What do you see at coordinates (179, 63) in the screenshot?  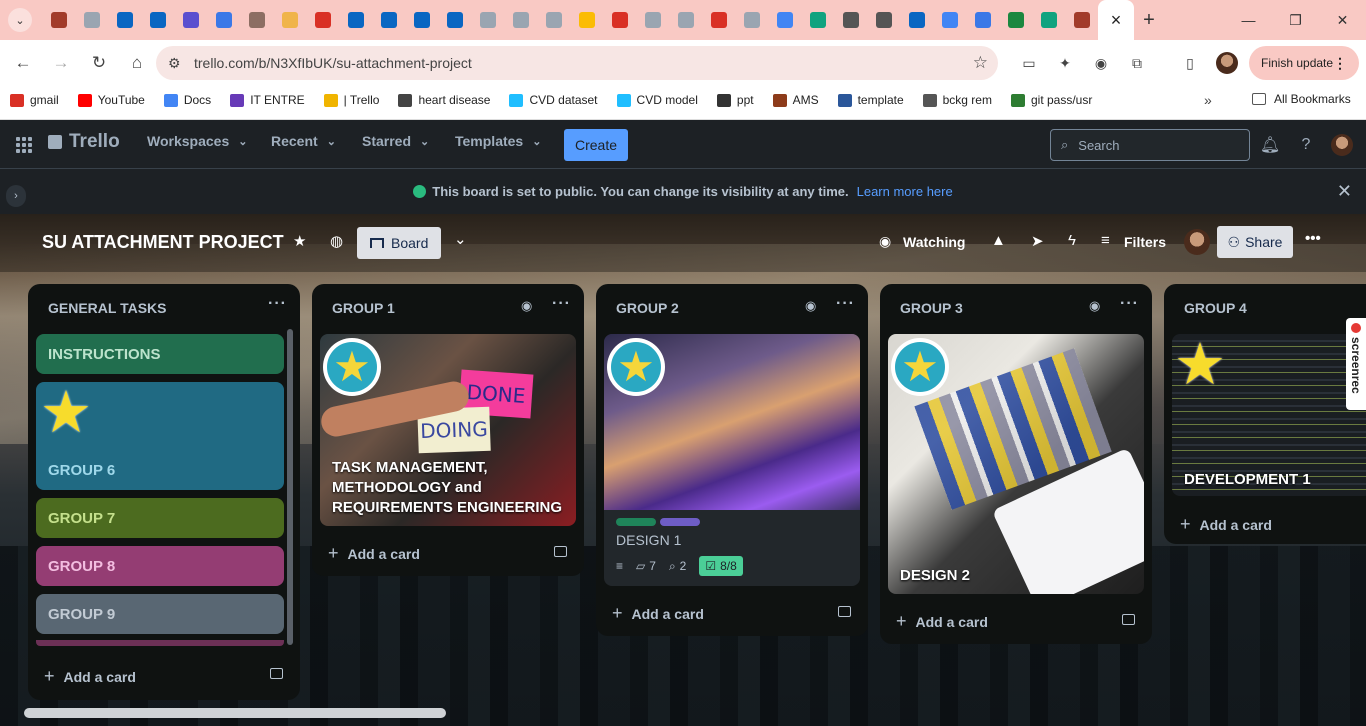 I see `site-info-icon: ⚙` at bounding box center [179, 63].